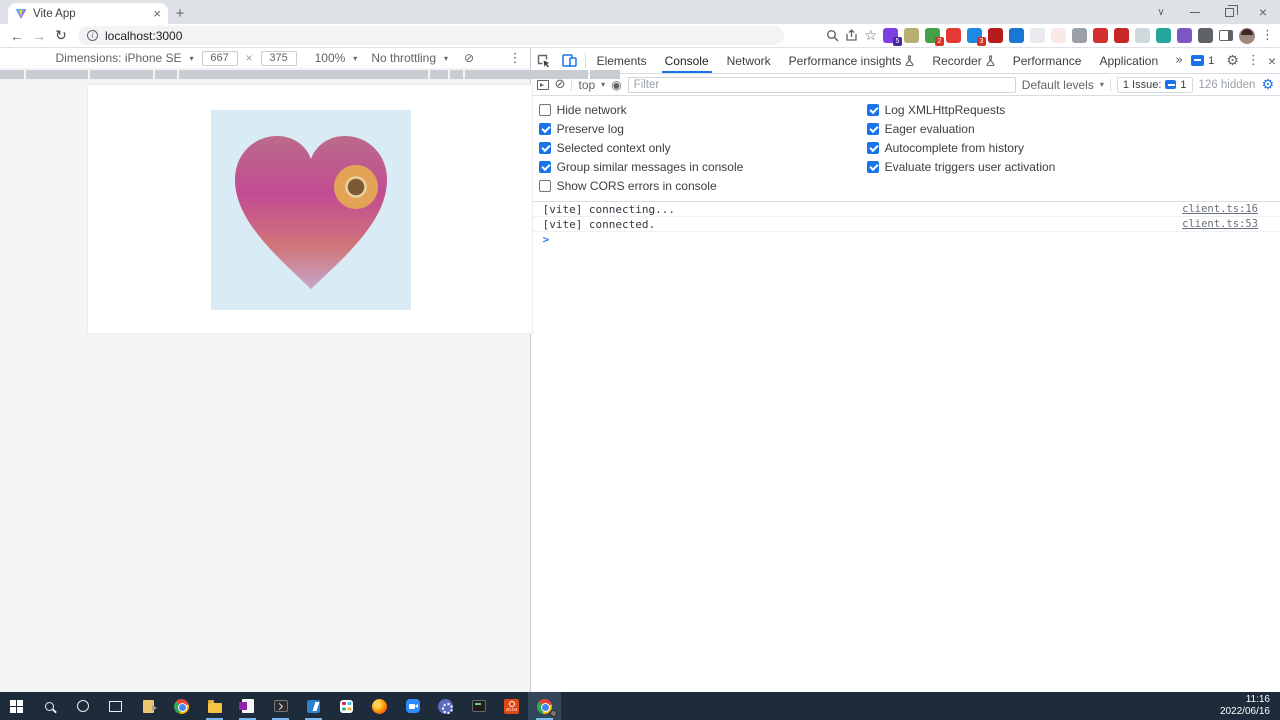 This screenshot has height=720, width=1280. What do you see at coordinates (616, 85) in the screenshot?
I see `live-expression-eye-icon: ◉` at bounding box center [616, 85].